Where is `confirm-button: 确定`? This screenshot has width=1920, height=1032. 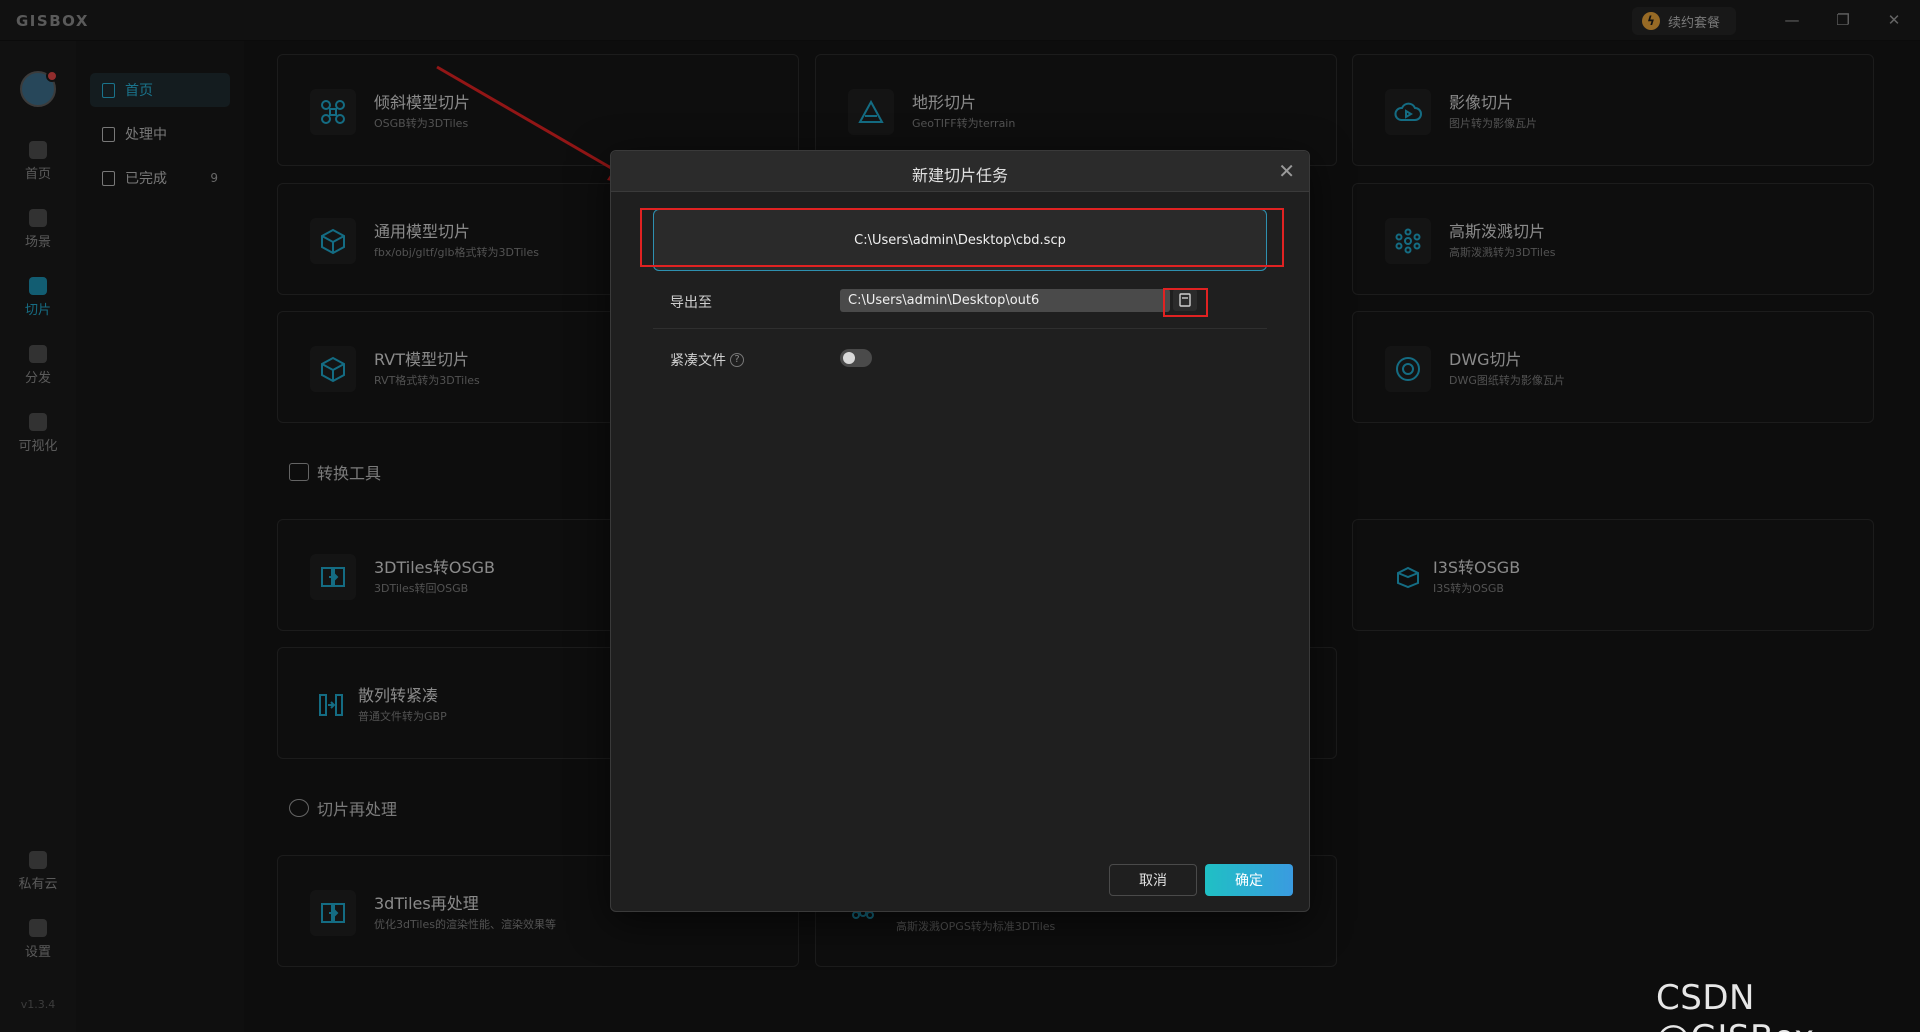 confirm-button: 确定 is located at coordinates (1249, 880).